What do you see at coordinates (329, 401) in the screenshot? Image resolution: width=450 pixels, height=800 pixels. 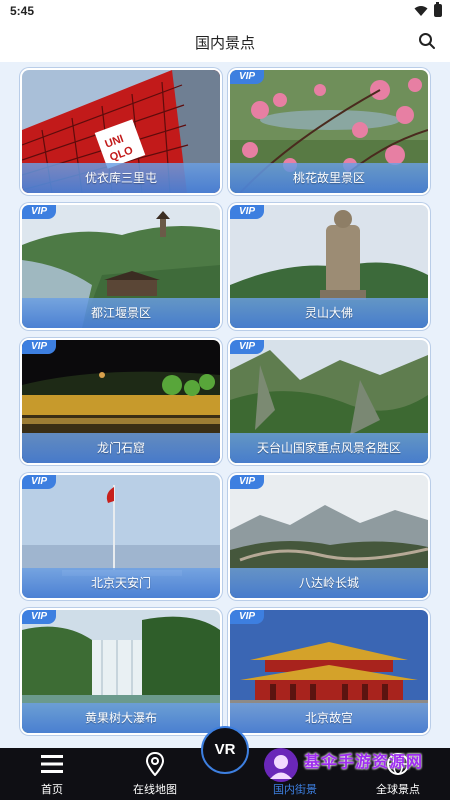 I see `attraction-card: VIP 天台山国家重点风景名胜区` at bounding box center [329, 401].